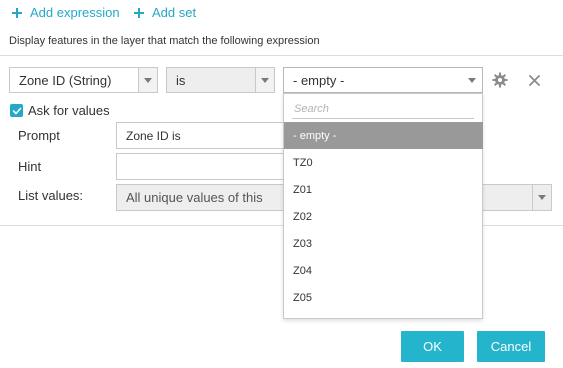 This screenshot has height=368, width=563. What do you see at coordinates (383, 80) in the screenshot?
I see `value-select: - empty -` at bounding box center [383, 80].